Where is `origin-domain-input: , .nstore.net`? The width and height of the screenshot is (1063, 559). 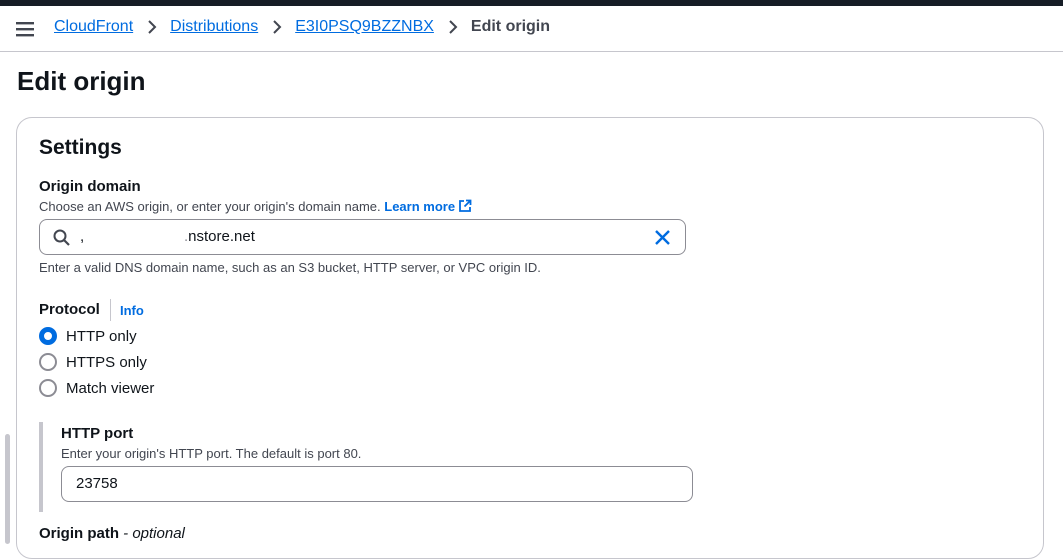
origin-domain-input: , .nstore.net is located at coordinates (362, 237).